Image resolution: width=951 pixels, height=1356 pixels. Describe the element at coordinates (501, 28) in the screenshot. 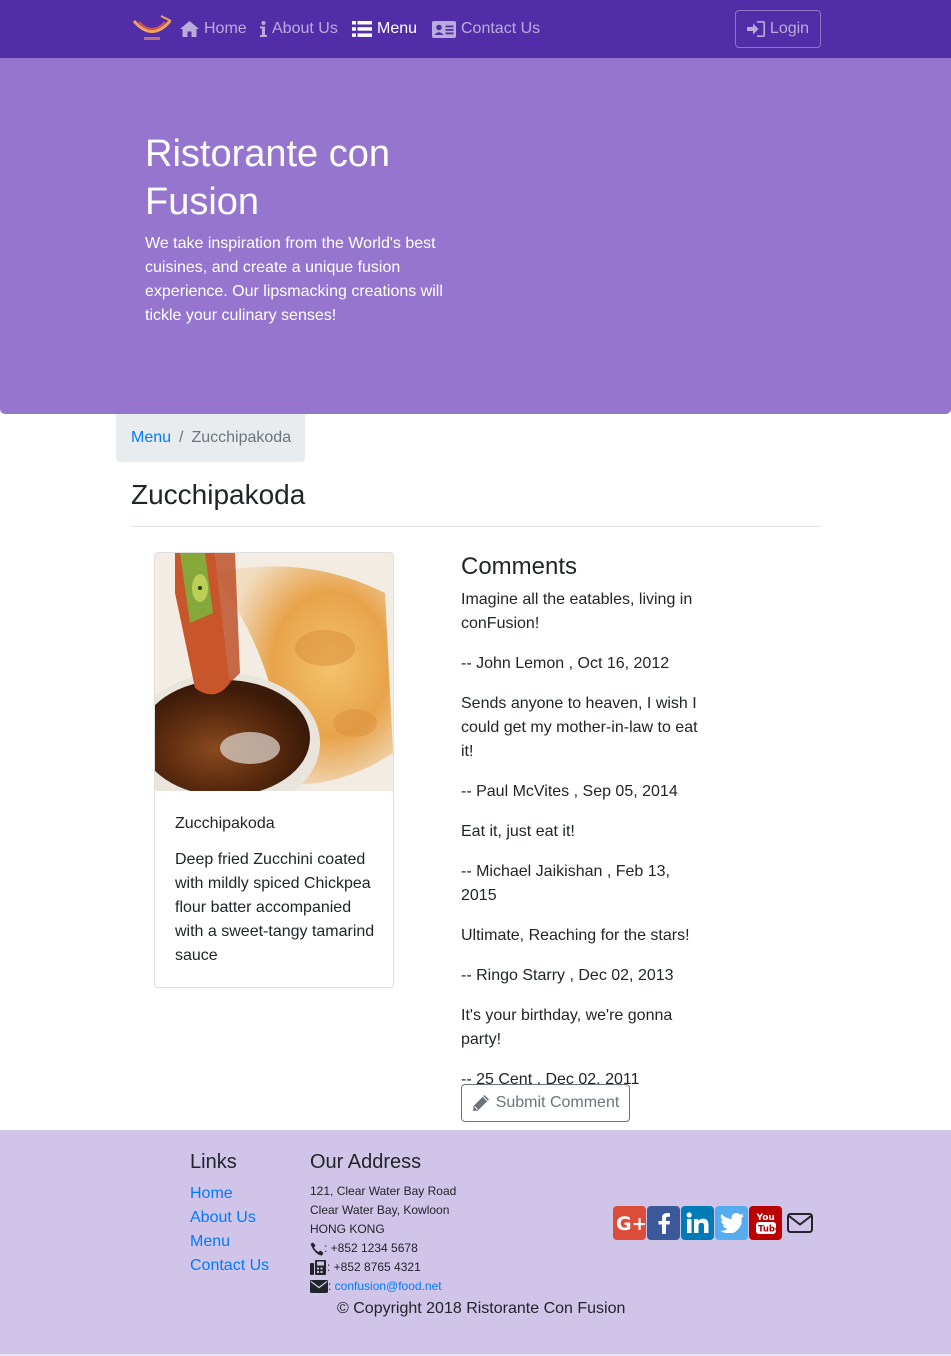

I see `nav-contact-label: Contact Us` at that location.